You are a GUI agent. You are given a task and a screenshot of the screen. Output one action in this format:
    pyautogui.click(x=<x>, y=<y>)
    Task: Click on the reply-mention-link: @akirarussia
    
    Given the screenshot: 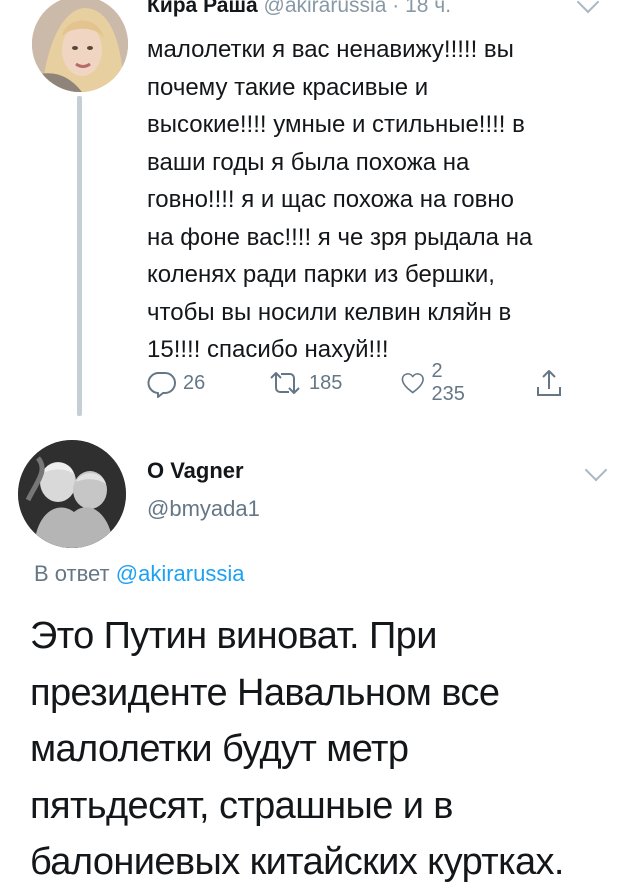 What is the action you would take?
    pyautogui.click(x=180, y=573)
    